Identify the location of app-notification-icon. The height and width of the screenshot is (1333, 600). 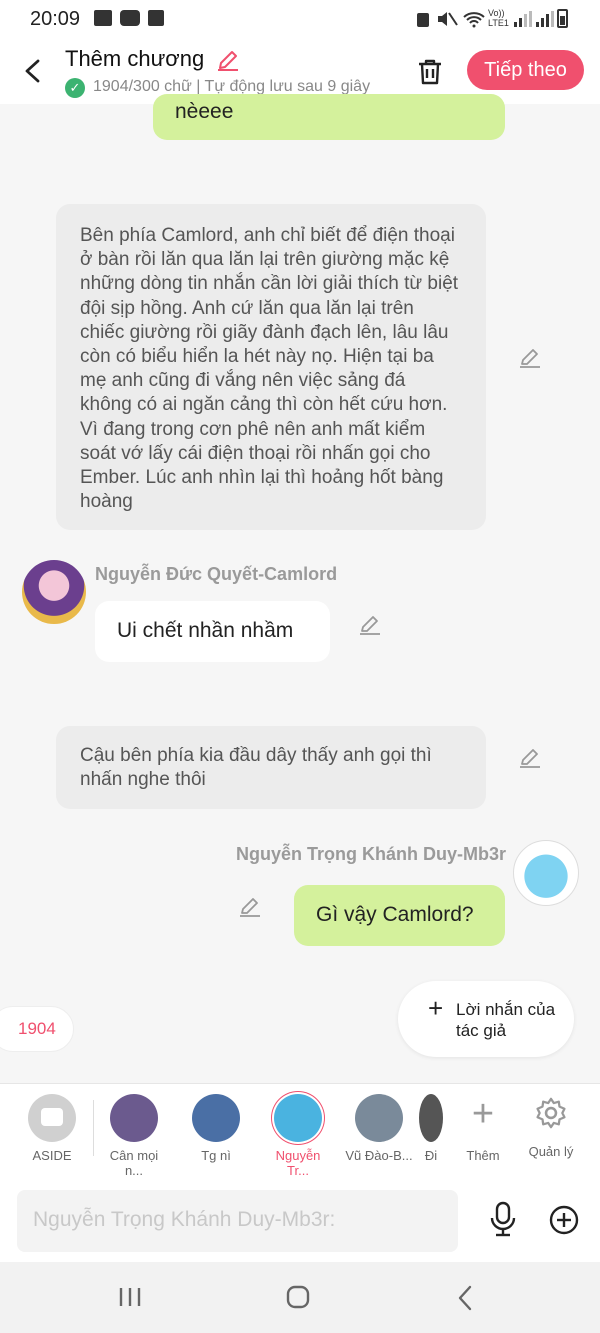
(156, 18).